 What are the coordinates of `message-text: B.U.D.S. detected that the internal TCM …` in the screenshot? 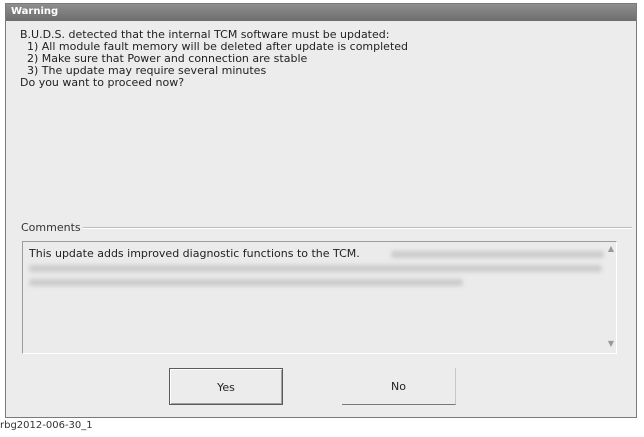 It's located at (214, 59).